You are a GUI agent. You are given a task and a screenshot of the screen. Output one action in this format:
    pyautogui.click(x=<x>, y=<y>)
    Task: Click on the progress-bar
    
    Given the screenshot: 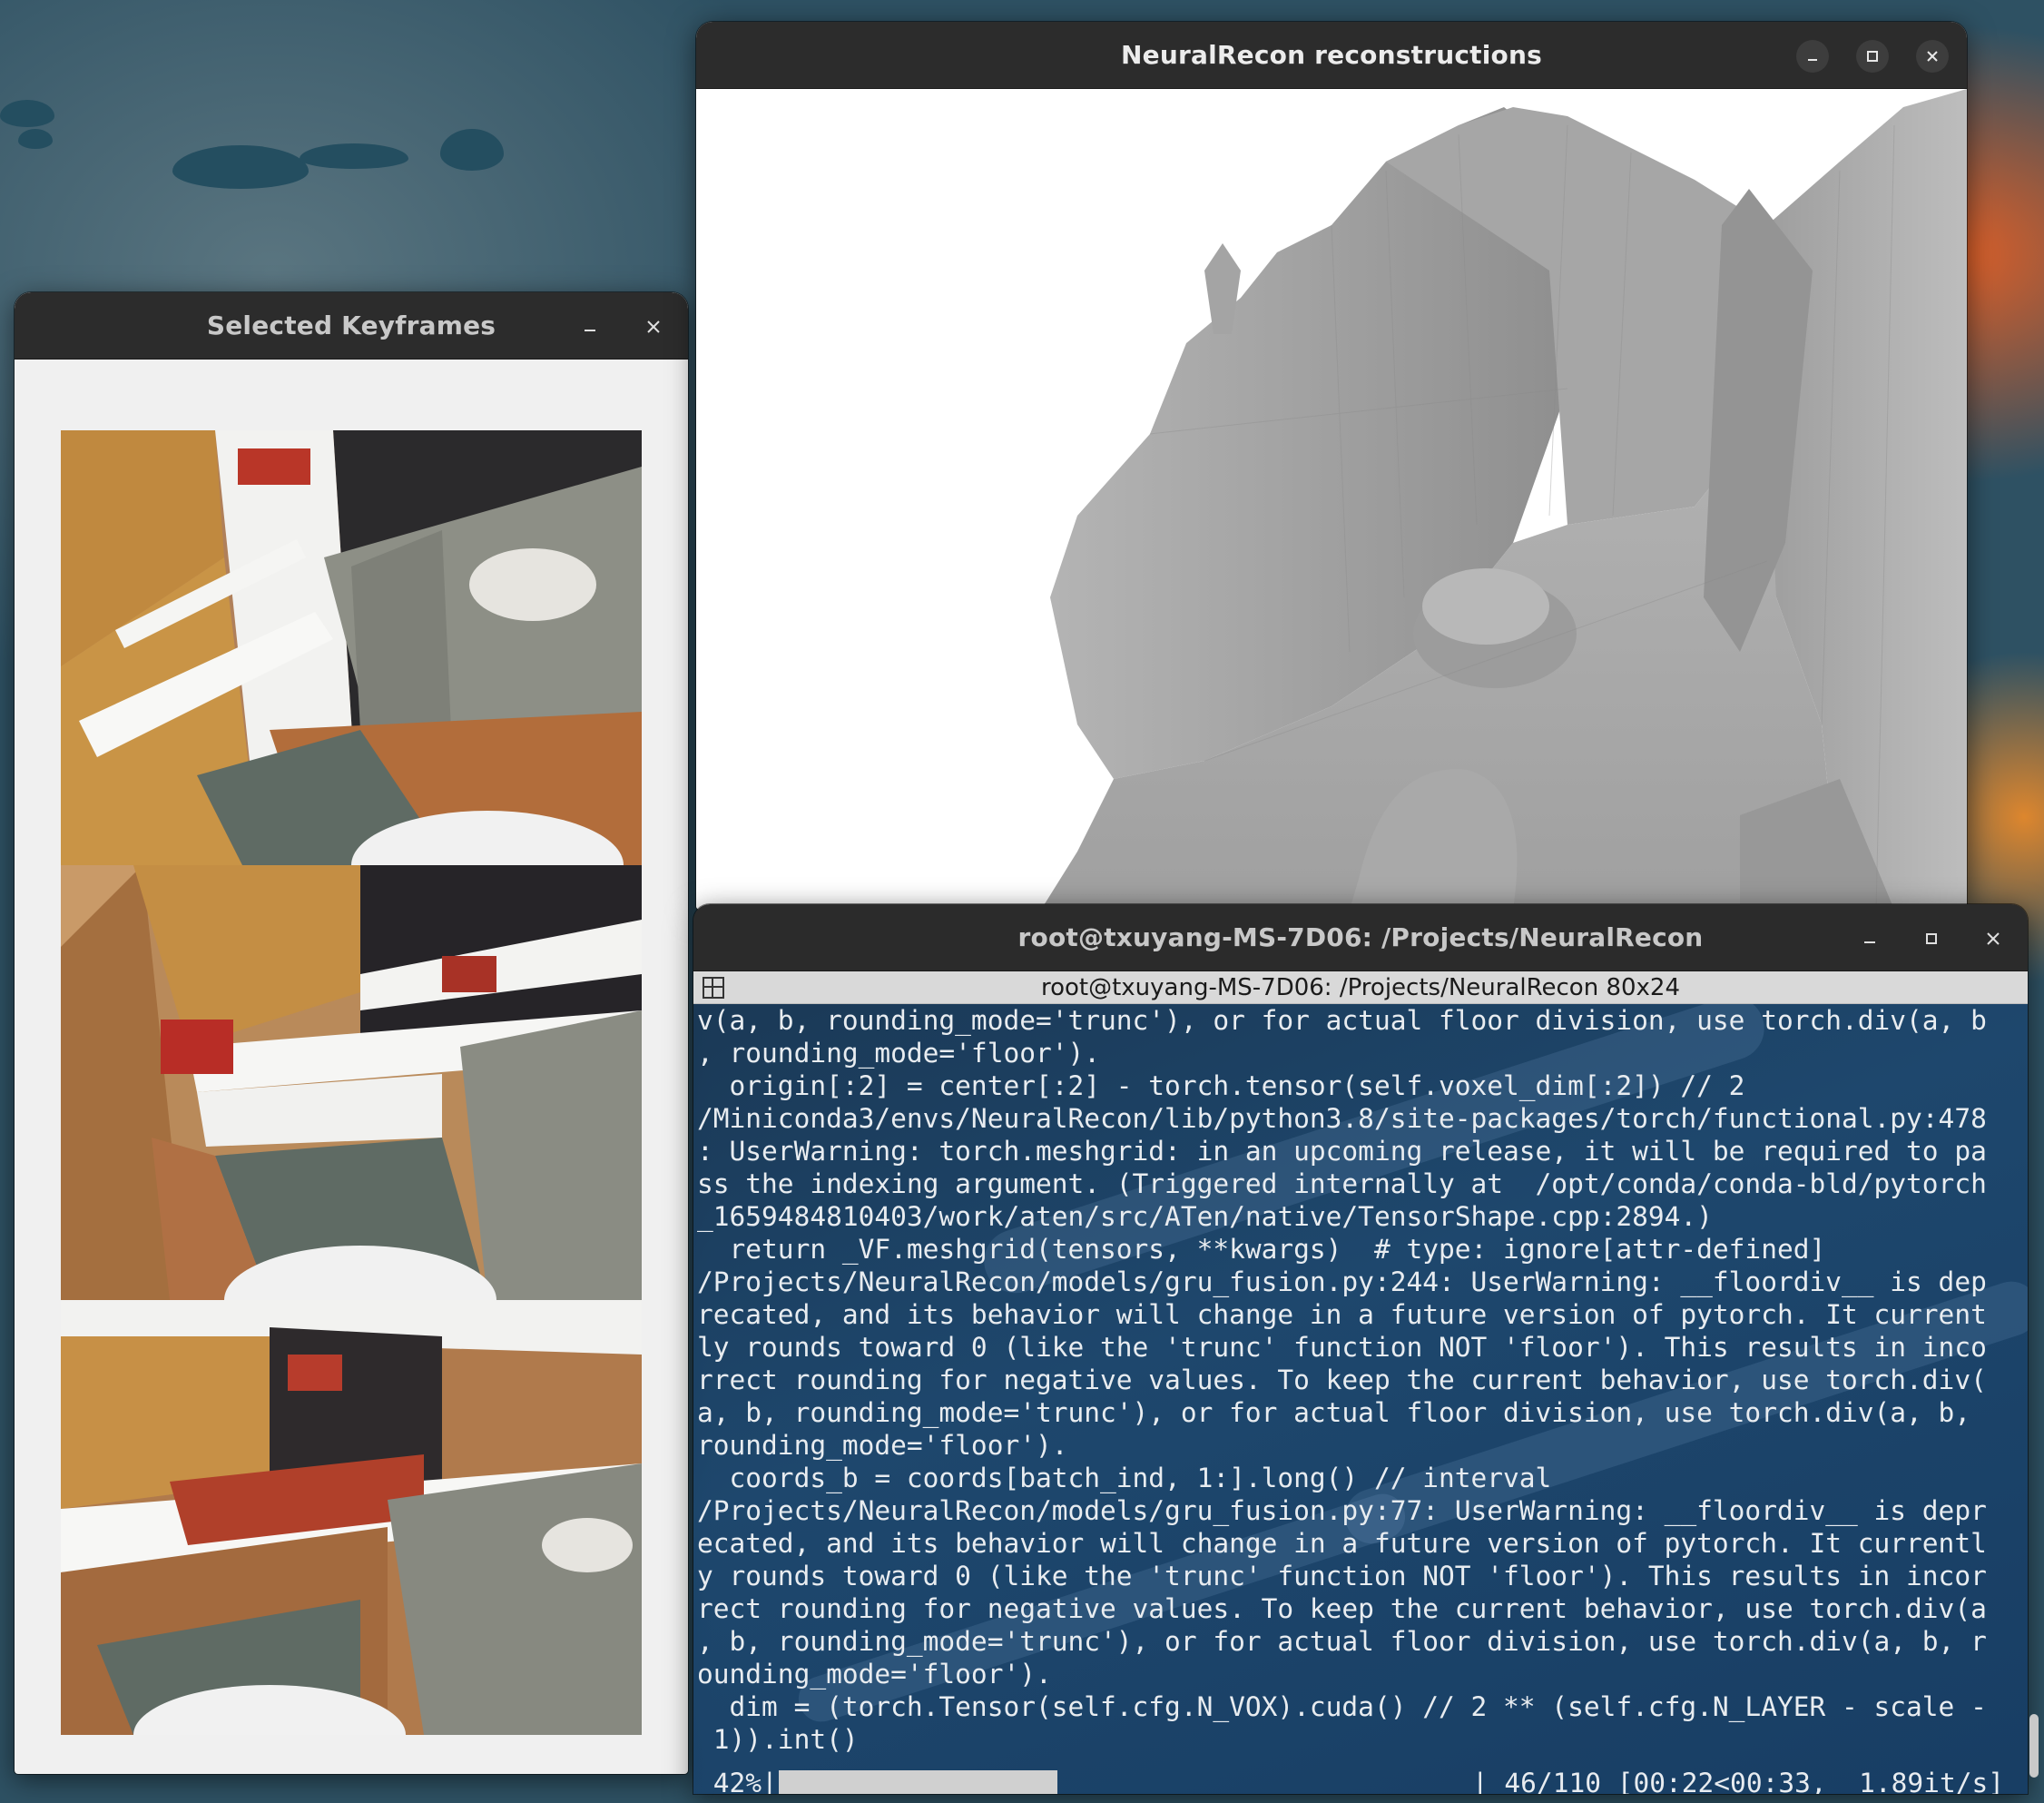 What is the action you would take?
    pyautogui.click(x=1110, y=1782)
    